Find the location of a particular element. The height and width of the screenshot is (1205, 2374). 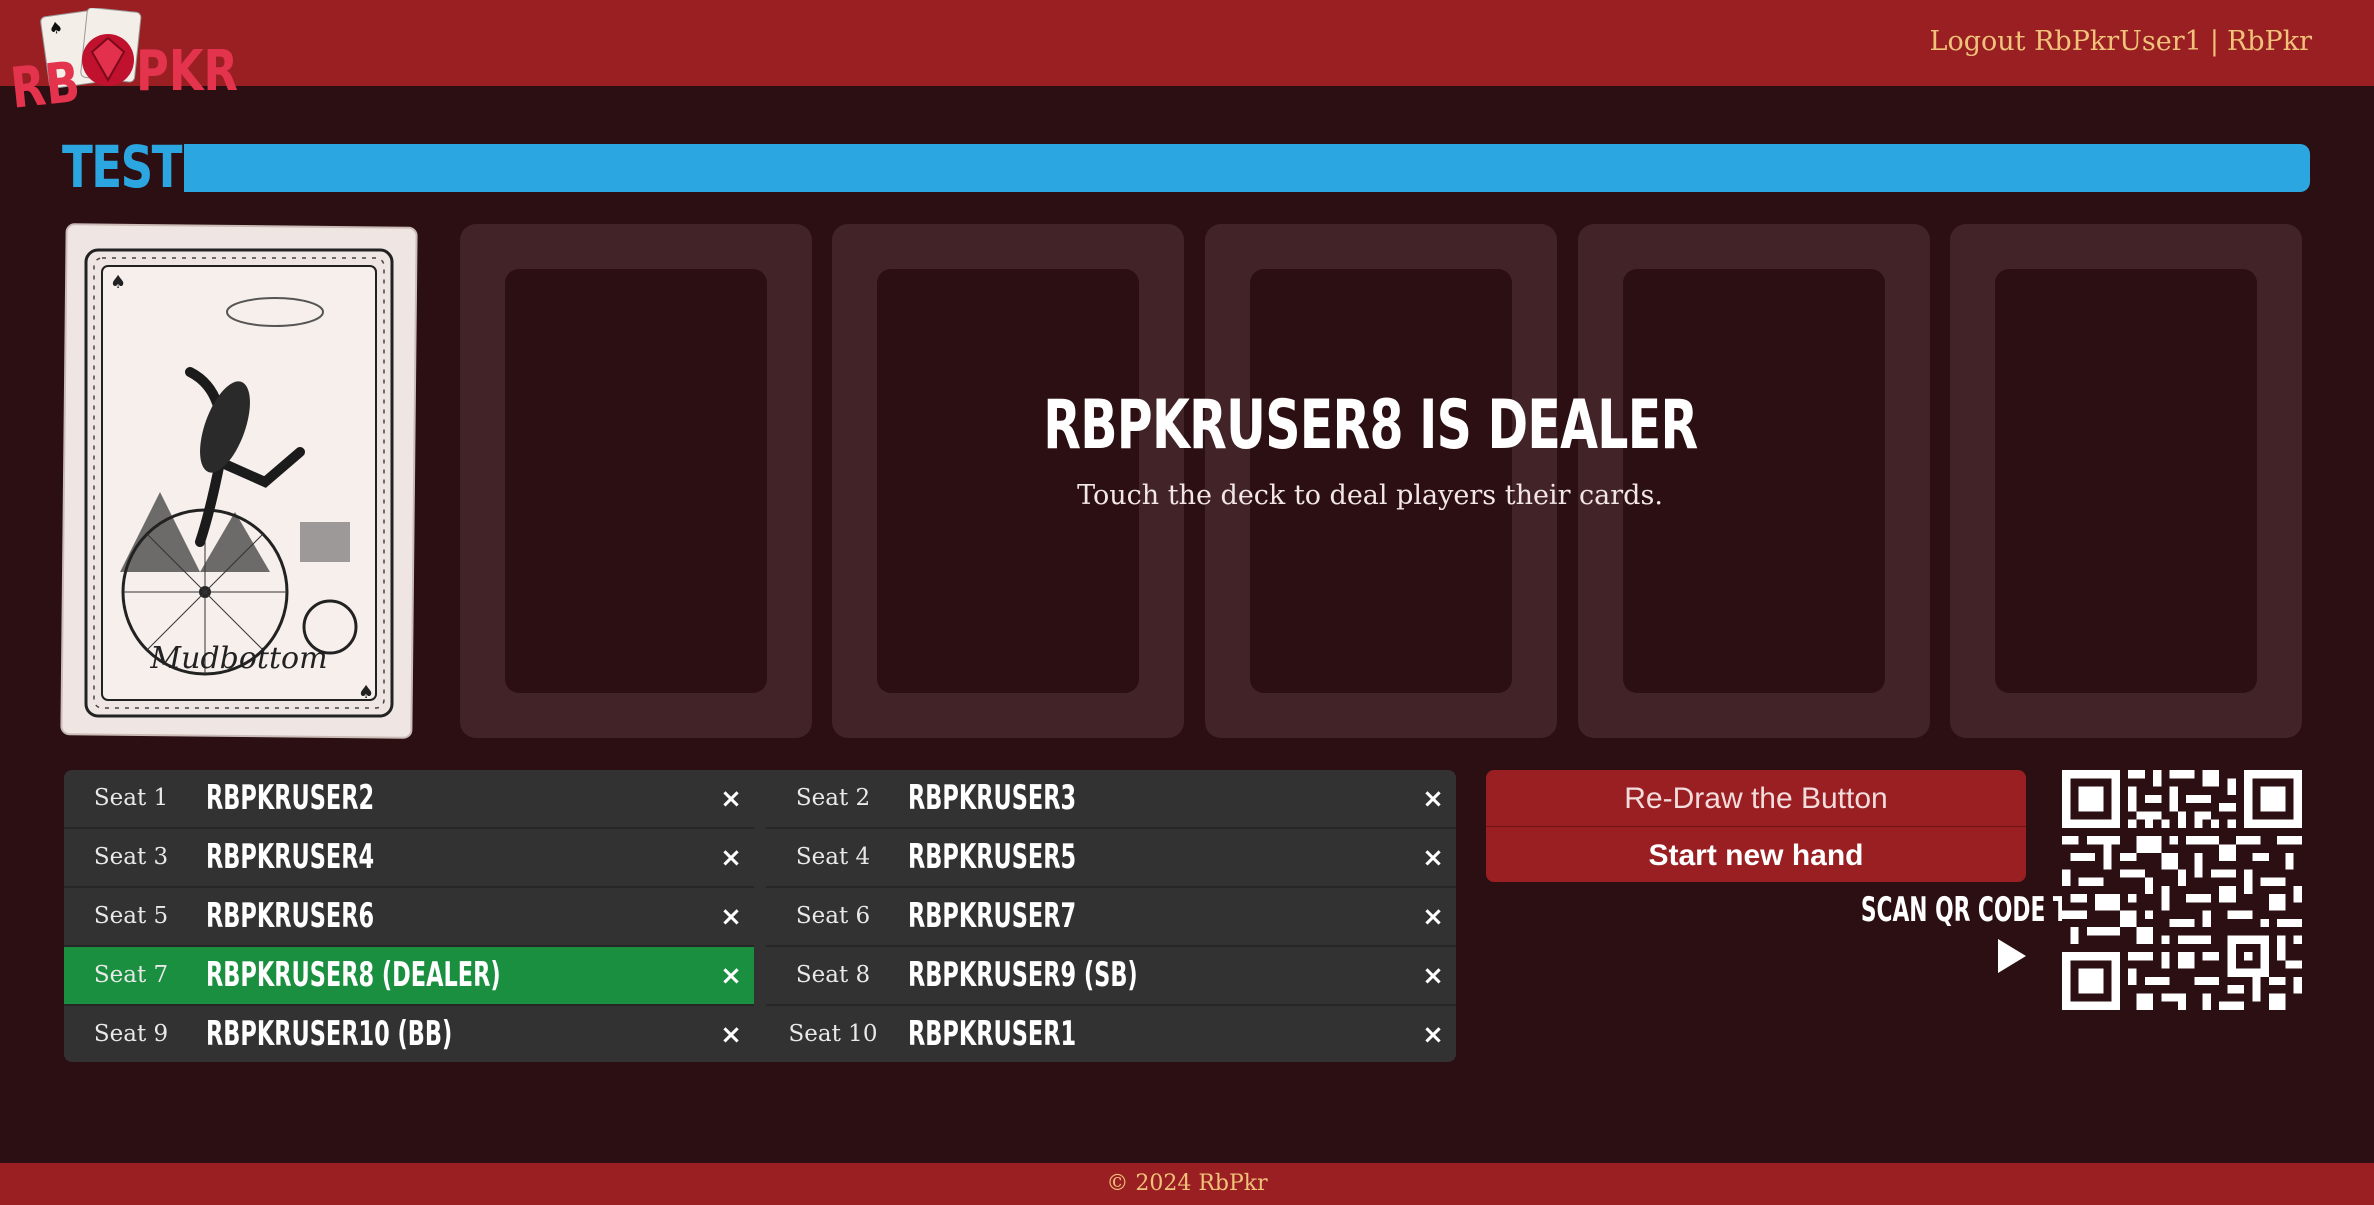

logout-link: Logout RbPkrUser1 is located at coordinates (2066, 41).